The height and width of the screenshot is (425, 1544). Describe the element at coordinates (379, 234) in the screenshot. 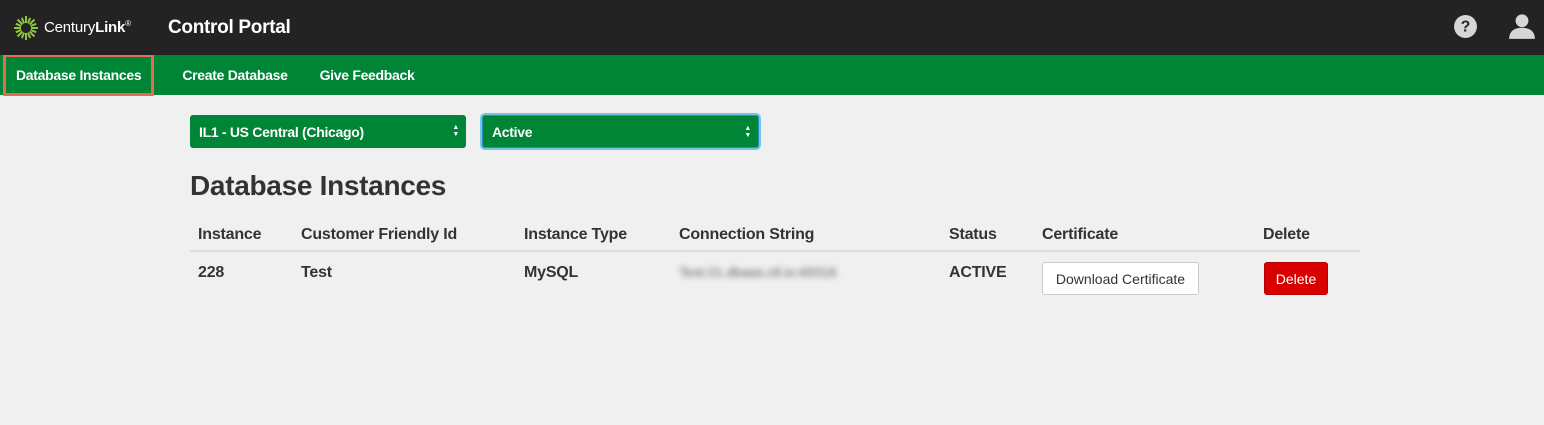

I see `column-header: Customer Friendly Id` at that location.